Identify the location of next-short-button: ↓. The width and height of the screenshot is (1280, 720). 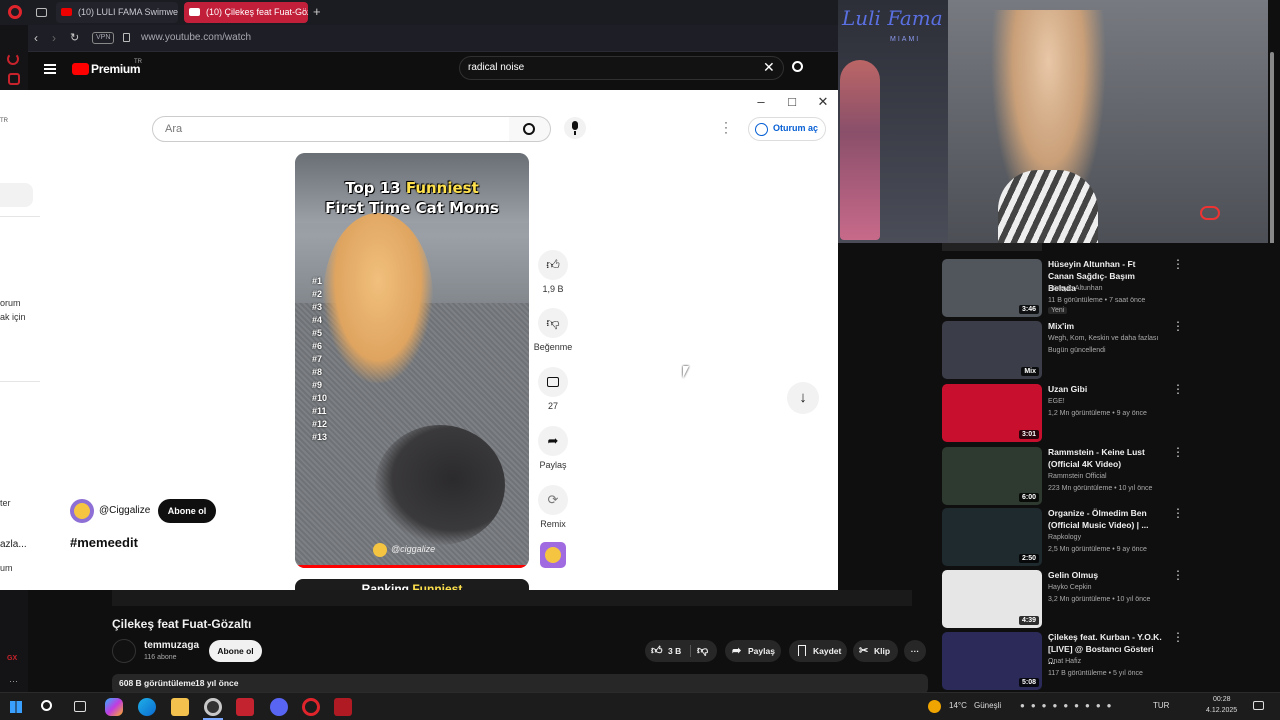
(803, 398).